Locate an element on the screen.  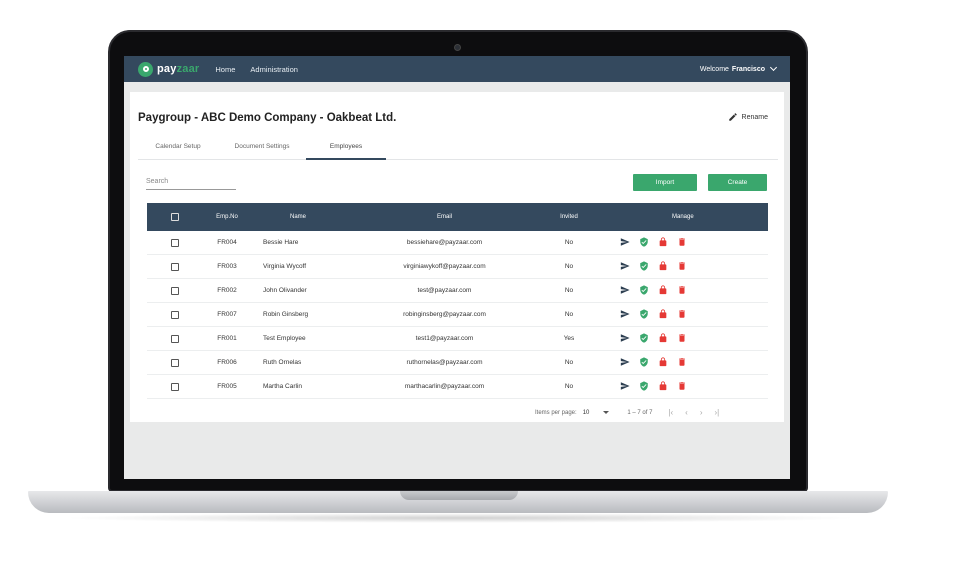
camera is located at coordinates (457, 47).